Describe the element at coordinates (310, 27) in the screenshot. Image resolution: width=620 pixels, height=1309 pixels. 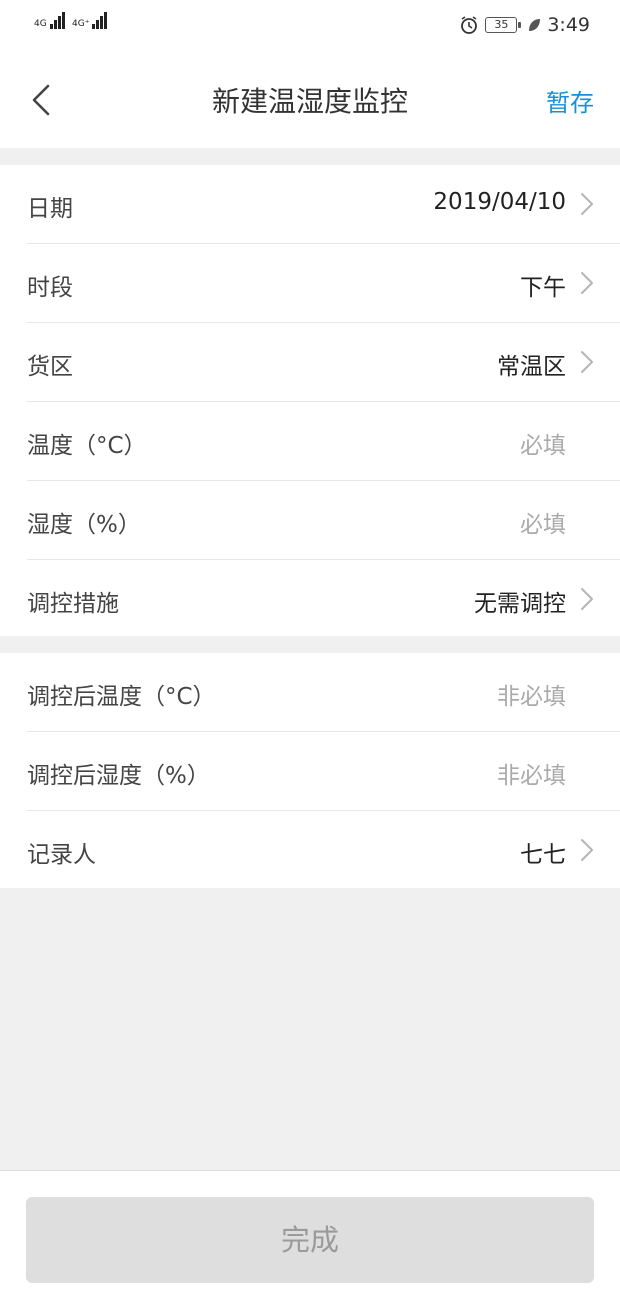
I see `status-bar: 4G 4G⁺ 35 3:49` at that location.